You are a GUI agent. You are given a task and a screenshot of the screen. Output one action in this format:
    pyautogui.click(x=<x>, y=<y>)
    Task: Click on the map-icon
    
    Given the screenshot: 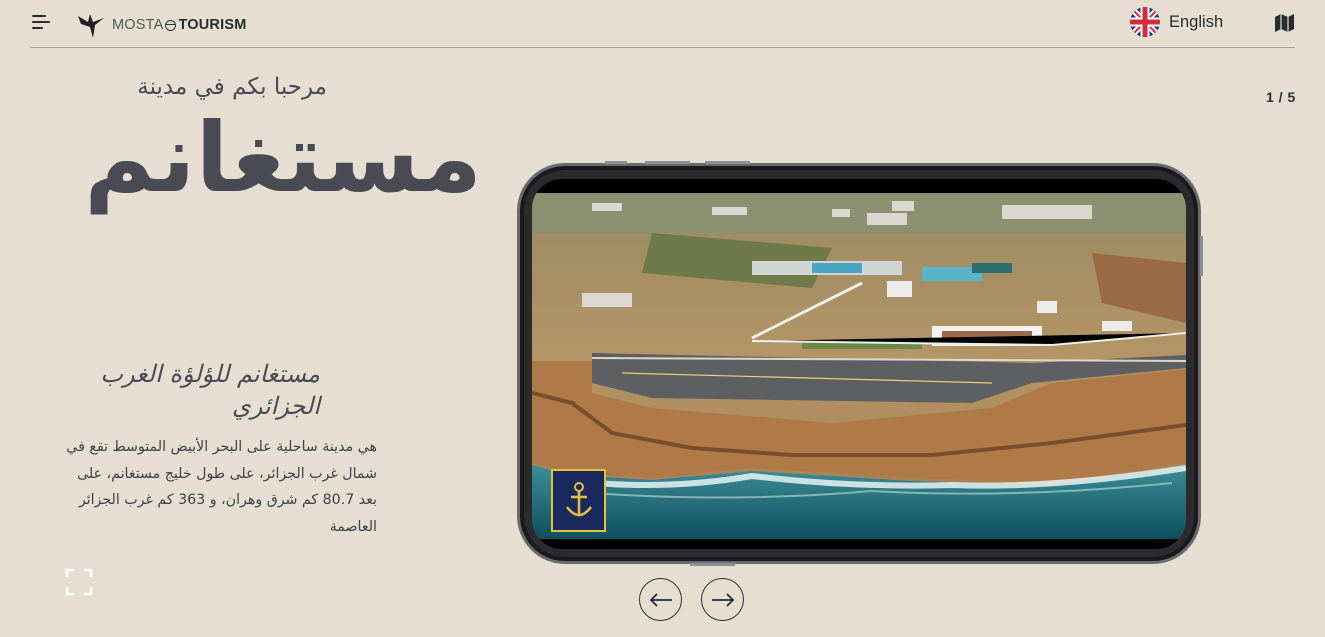 What is the action you would take?
    pyautogui.click(x=1284, y=23)
    